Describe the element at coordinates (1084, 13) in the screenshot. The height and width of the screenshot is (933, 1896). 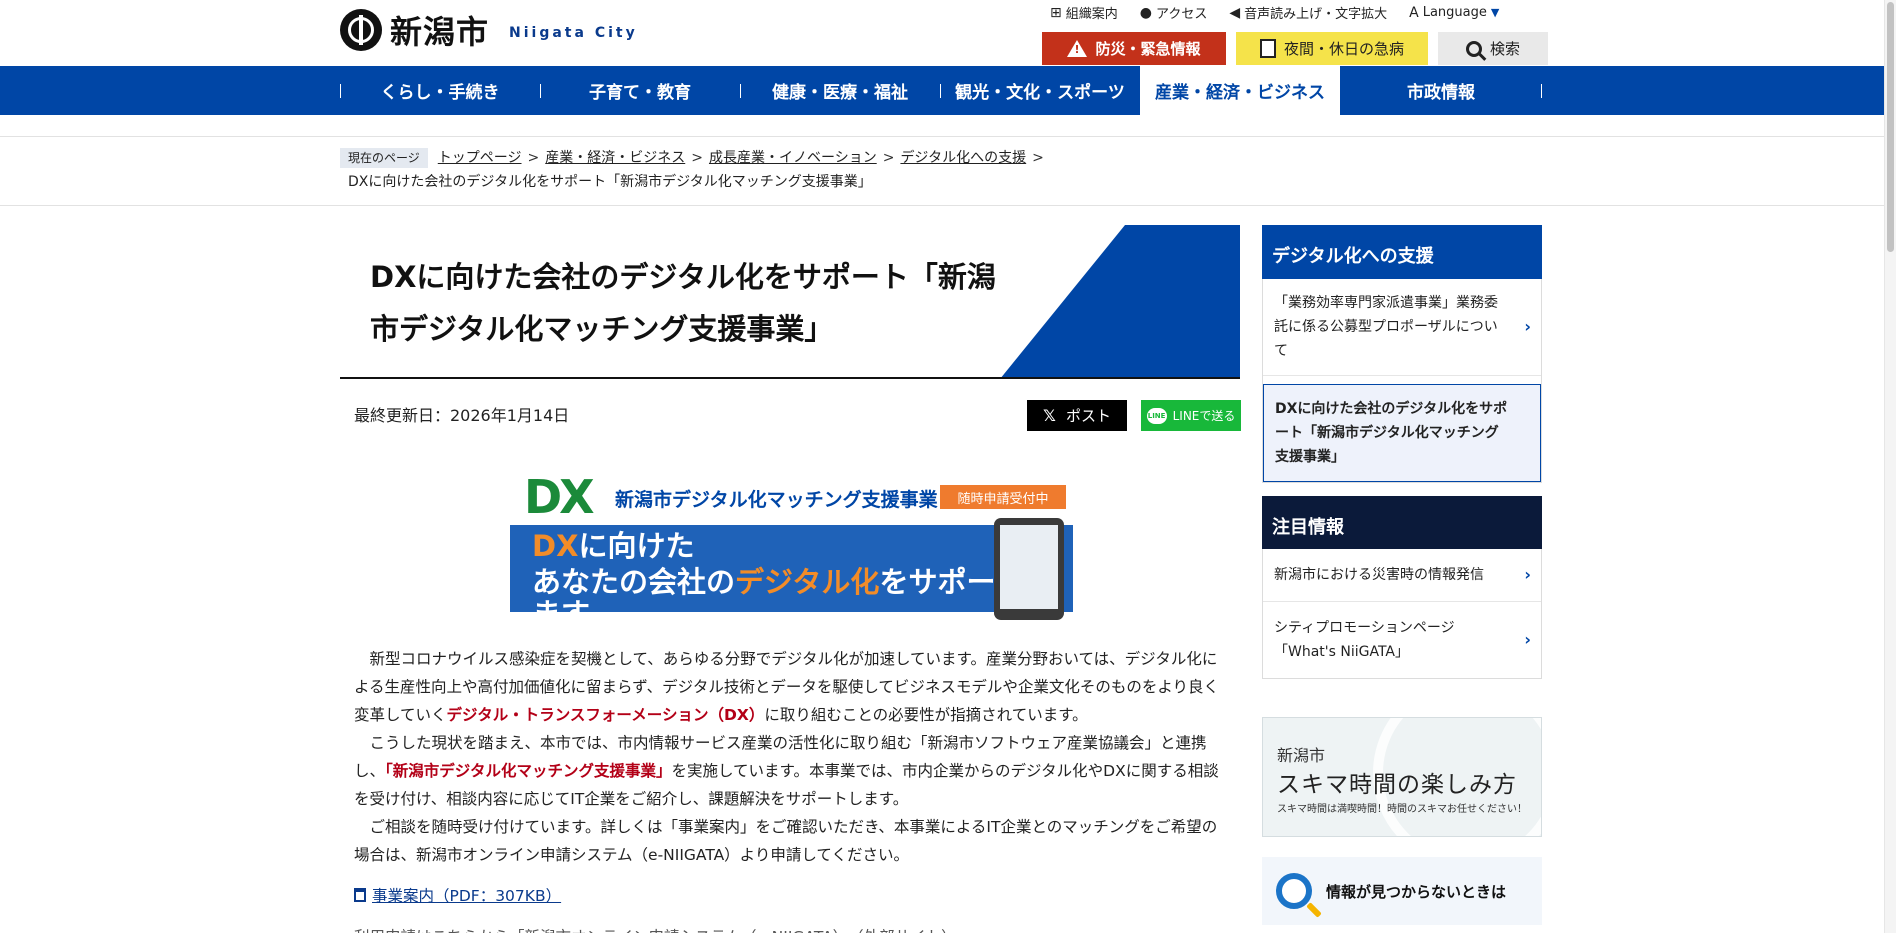
I see `org-link: ⊞ 組織案内` at that location.